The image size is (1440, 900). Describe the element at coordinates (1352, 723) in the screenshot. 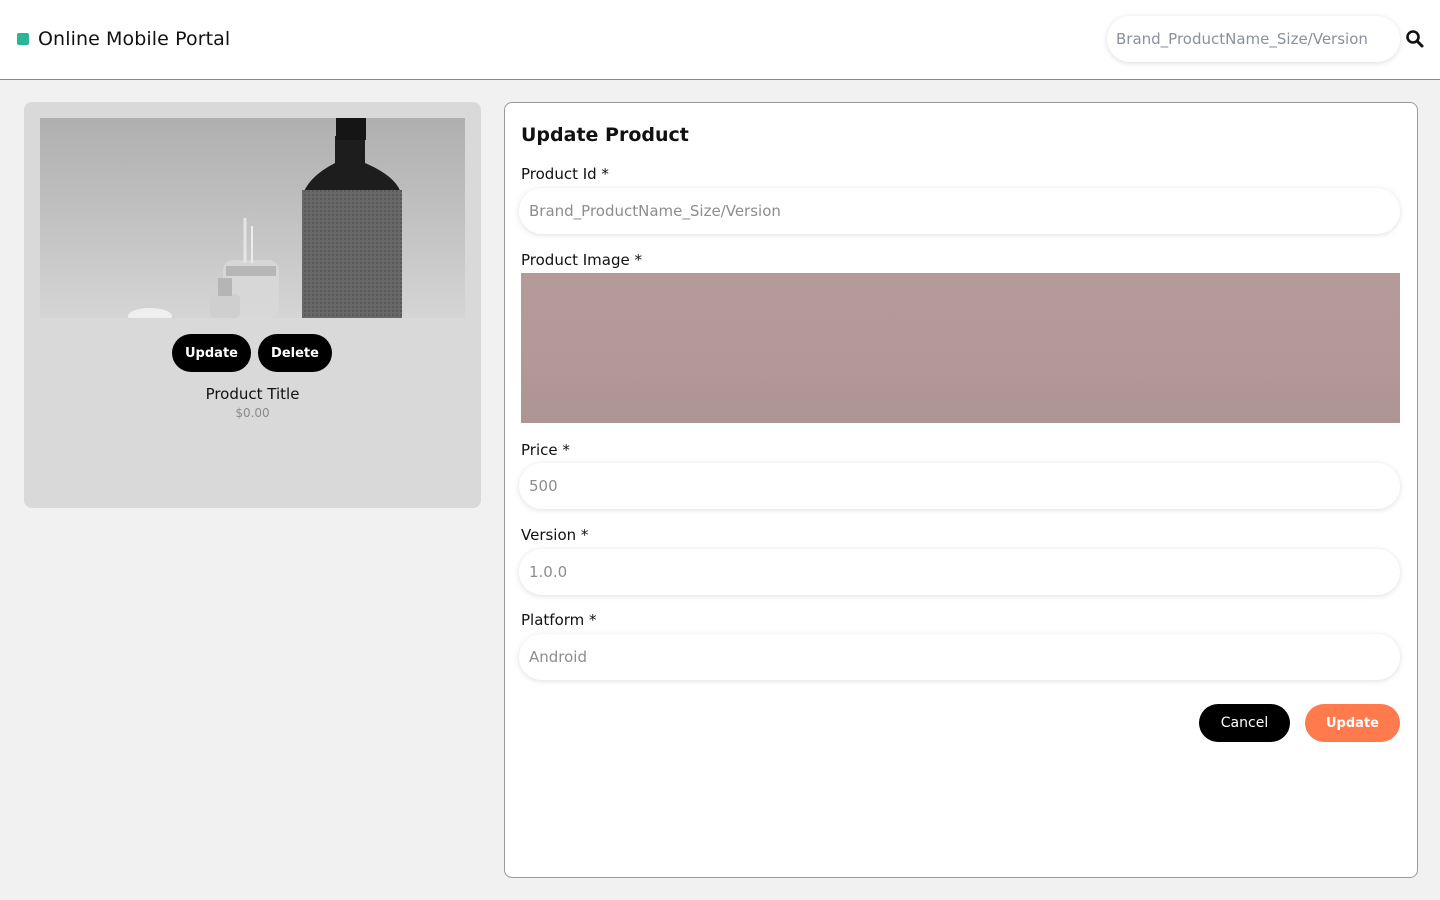

I see `update-button: Update` at that location.